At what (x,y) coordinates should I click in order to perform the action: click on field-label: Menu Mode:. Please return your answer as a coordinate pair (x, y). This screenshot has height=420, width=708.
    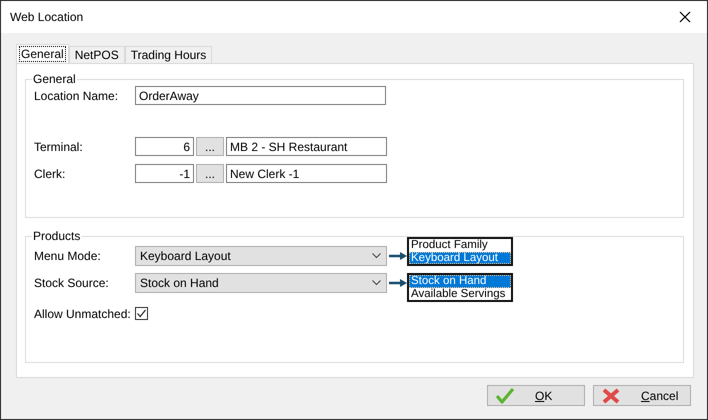
    Looking at the image, I should click on (68, 256).